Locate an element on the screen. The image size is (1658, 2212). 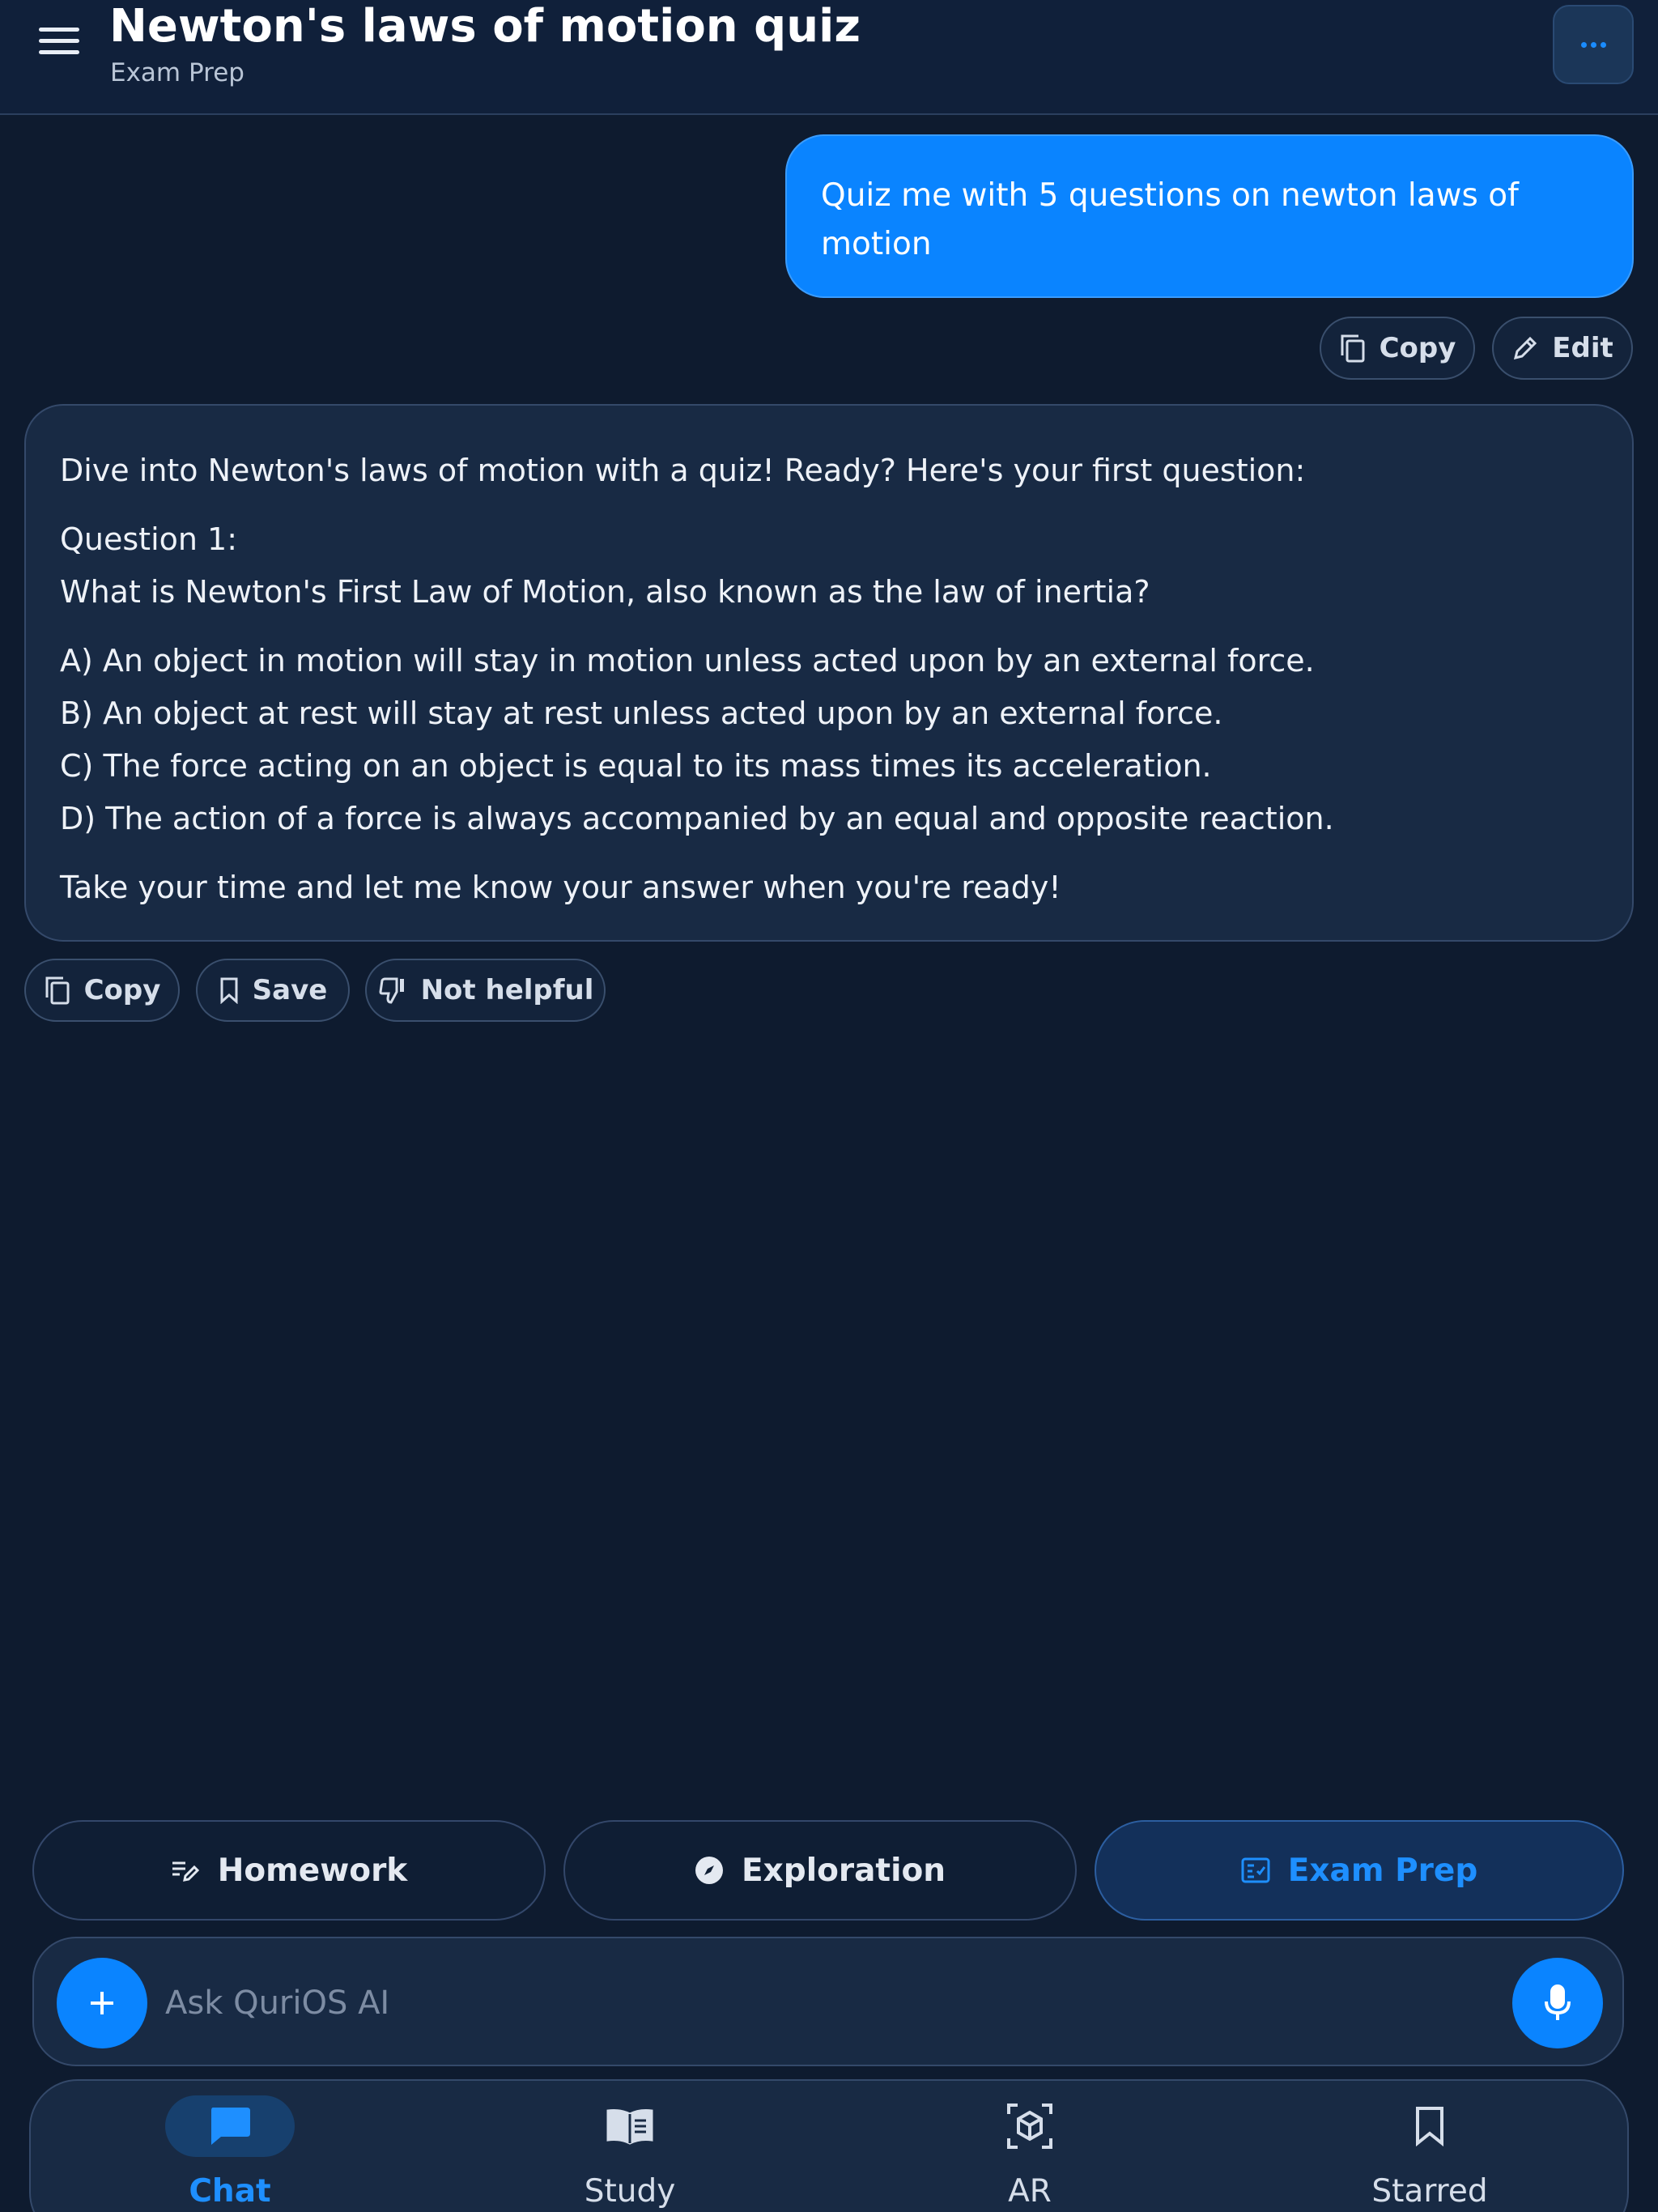
add-attachment-button is located at coordinates (102, 2003).